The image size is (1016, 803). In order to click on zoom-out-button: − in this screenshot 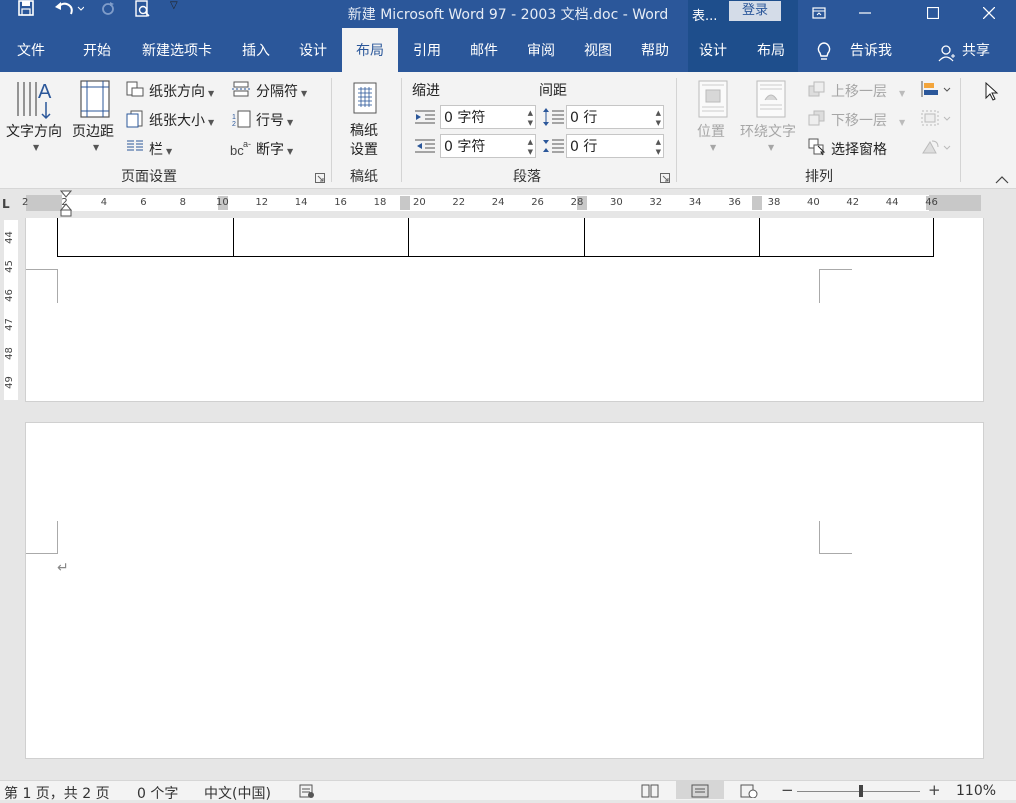, I will do `click(787, 790)`.